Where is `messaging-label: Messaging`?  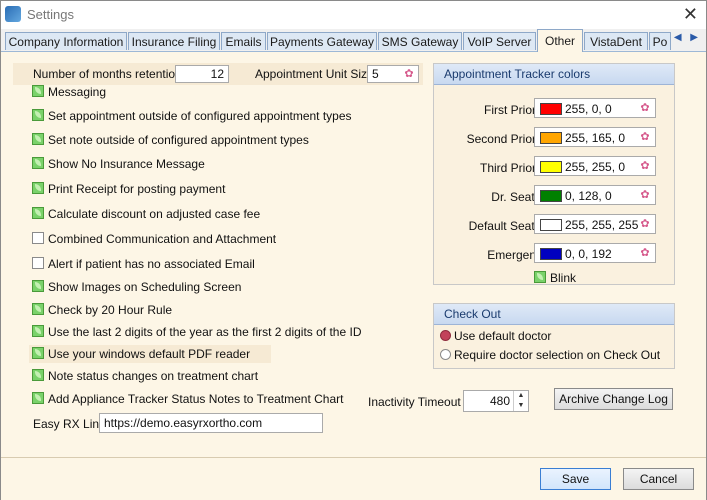
messaging-label: Messaging is located at coordinates (77, 92).